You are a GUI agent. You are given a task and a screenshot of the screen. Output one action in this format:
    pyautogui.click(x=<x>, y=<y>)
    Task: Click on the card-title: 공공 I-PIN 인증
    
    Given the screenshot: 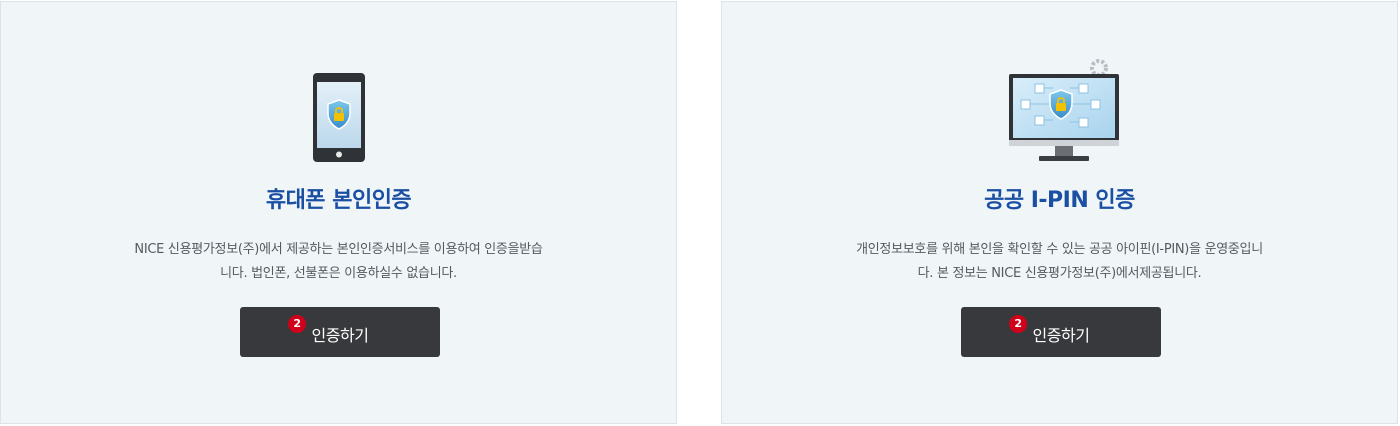 What is the action you would take?
    pyautogui.click(x=1059, y=200)
    